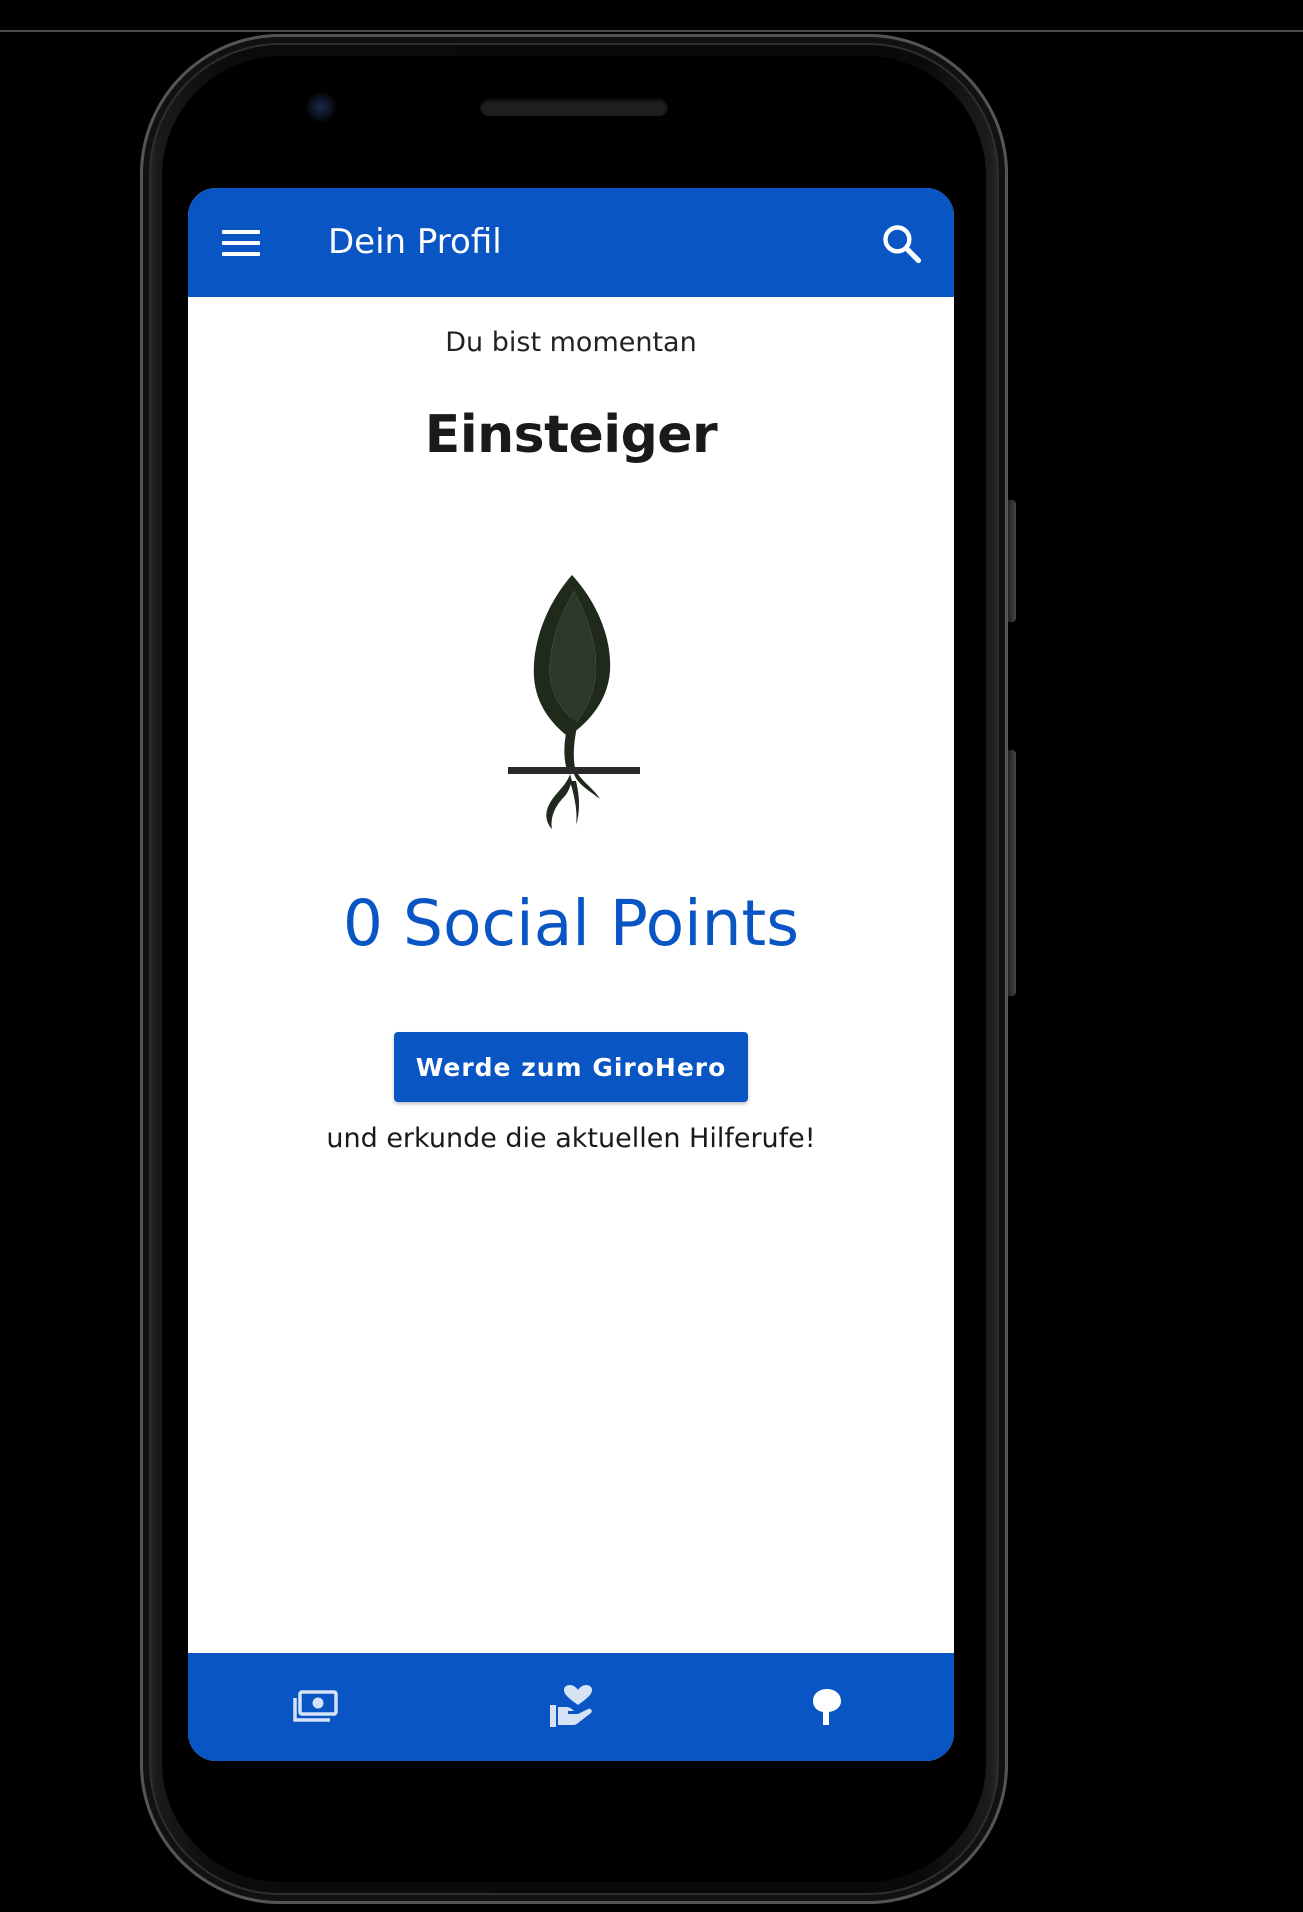 Image resolution: width=1303 pixels, height=1912 pixels. Describe the element at coordinates (321, 107) in the screenshot. I see `front-camera` at that location.